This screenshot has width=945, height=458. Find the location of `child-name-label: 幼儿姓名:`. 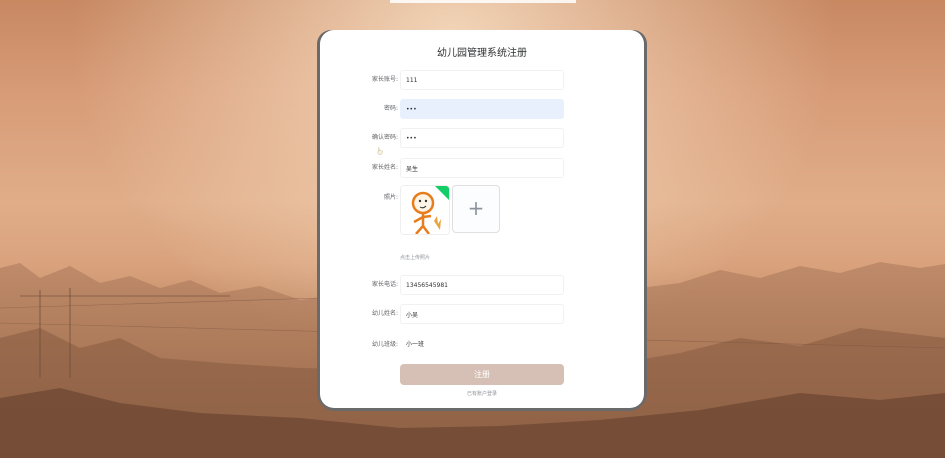

child-name-label: 幼儿姓名: is located at coordinates (384, 313).